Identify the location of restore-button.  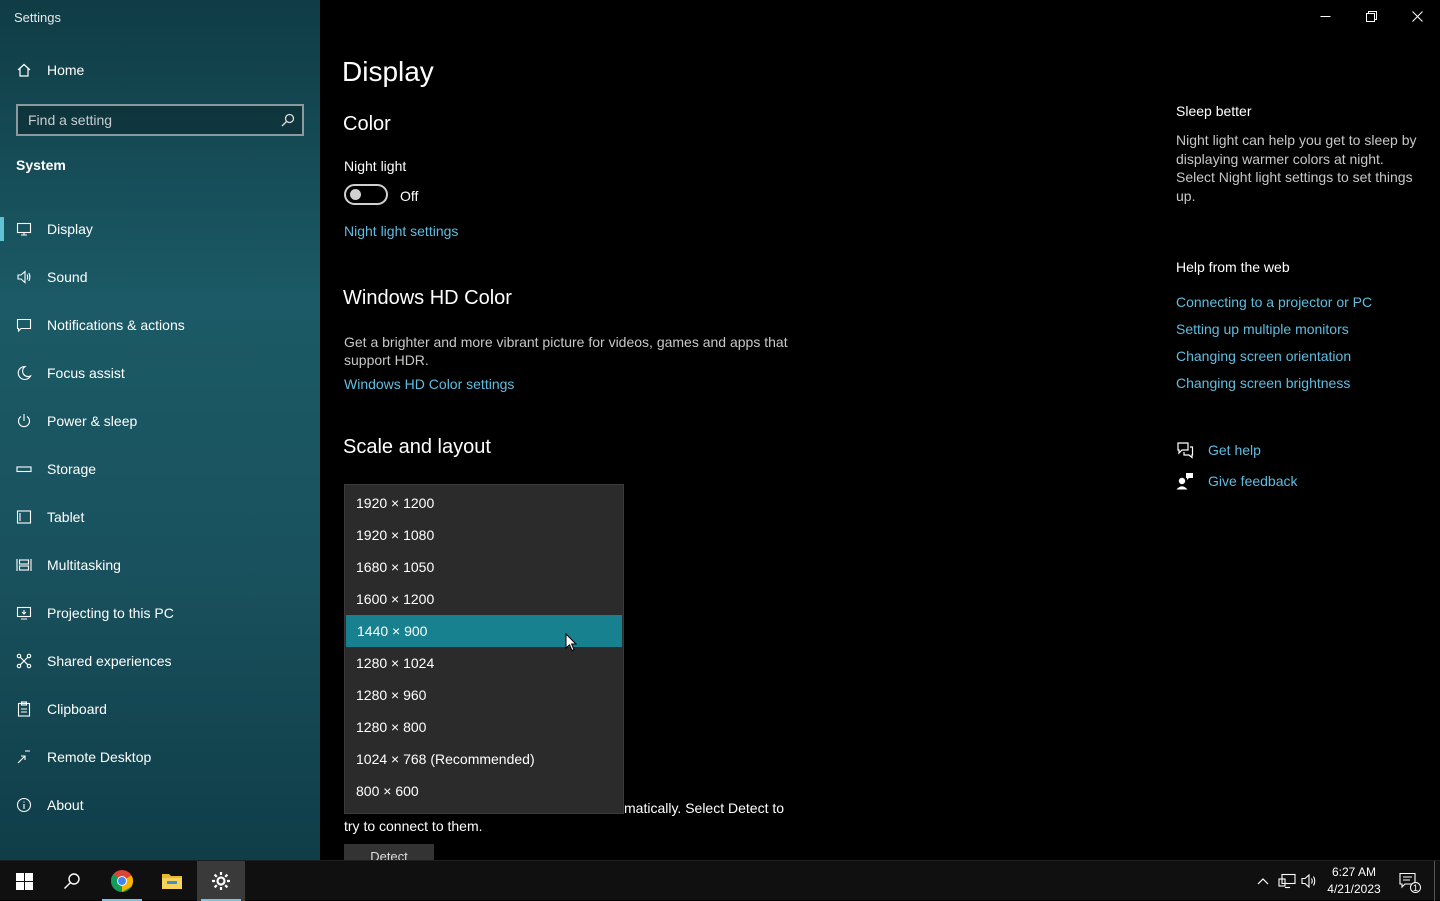
(1371, 16).